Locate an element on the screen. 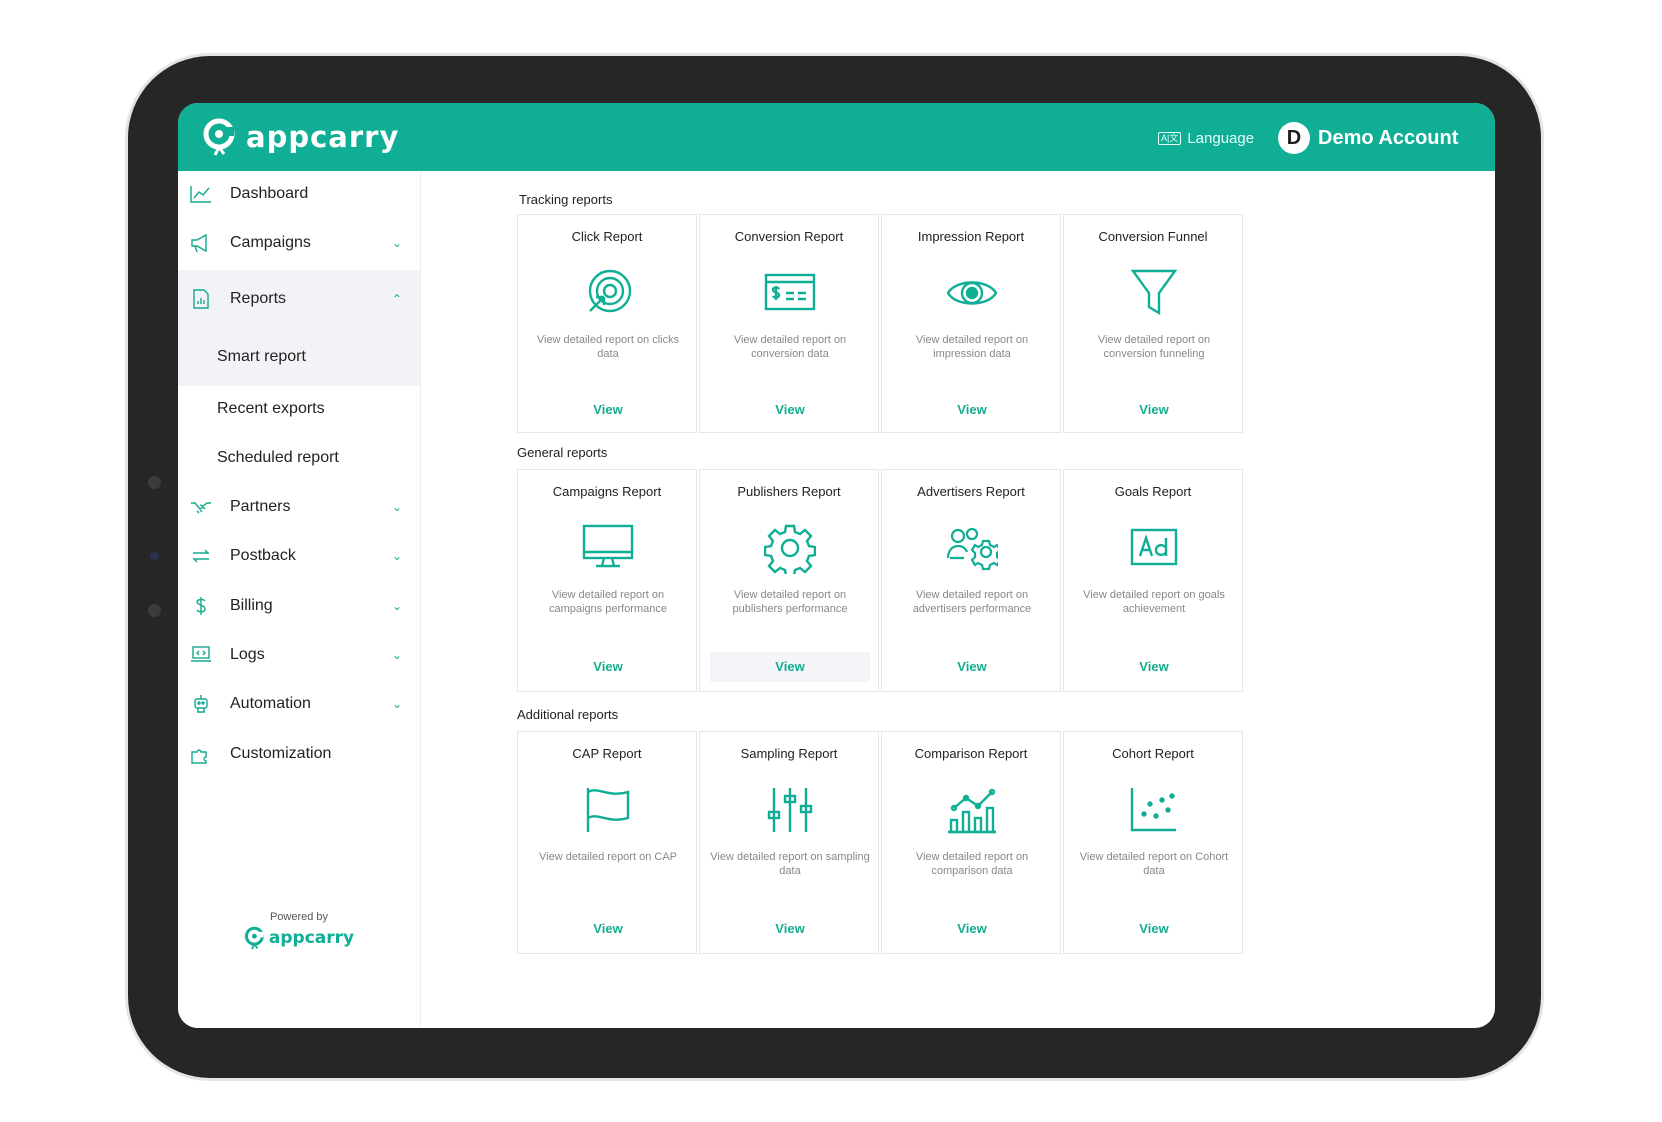  account-name: Demo Account is located at coordinates (1388, 137).